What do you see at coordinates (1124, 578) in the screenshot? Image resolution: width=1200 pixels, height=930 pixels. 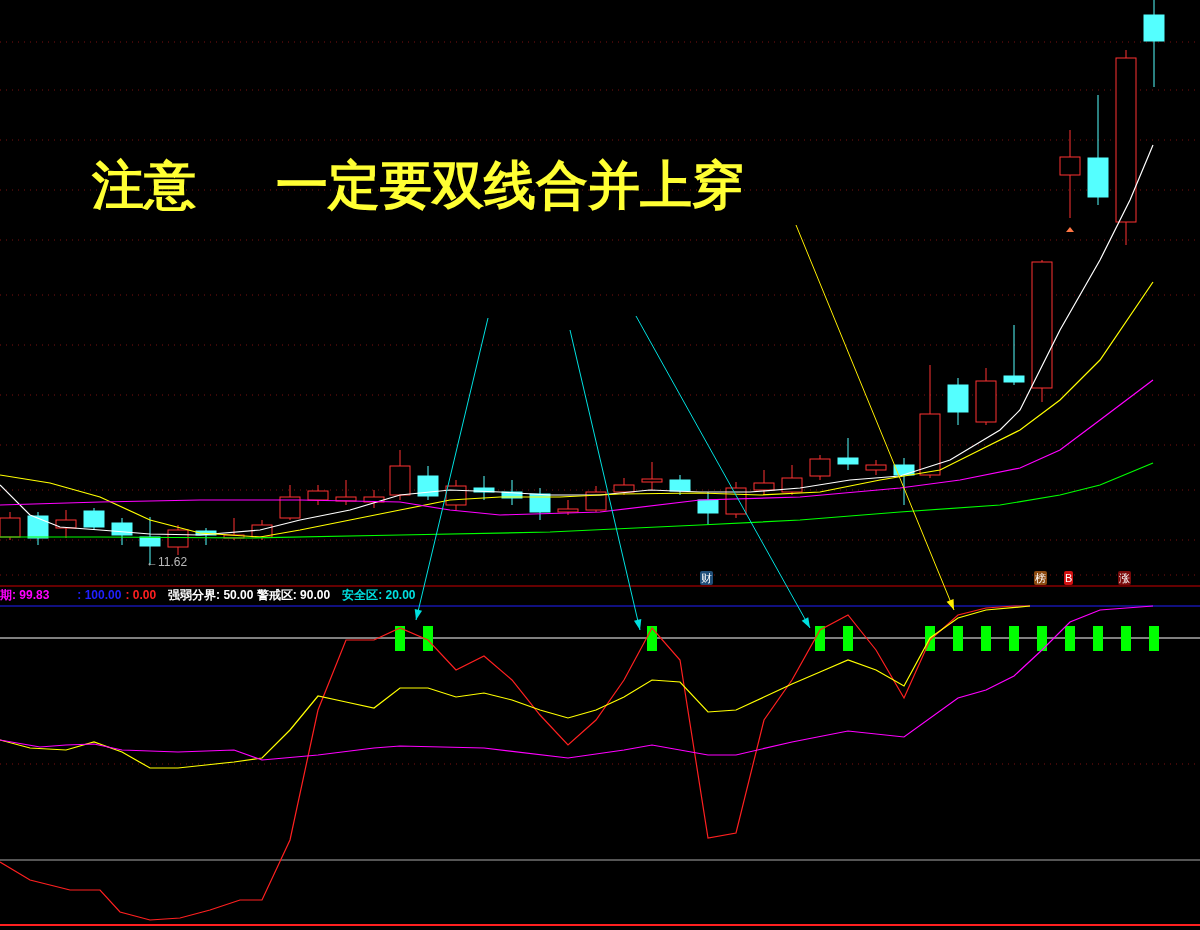 I see `event-badge: 涨` at bounding box center [1124, 578].